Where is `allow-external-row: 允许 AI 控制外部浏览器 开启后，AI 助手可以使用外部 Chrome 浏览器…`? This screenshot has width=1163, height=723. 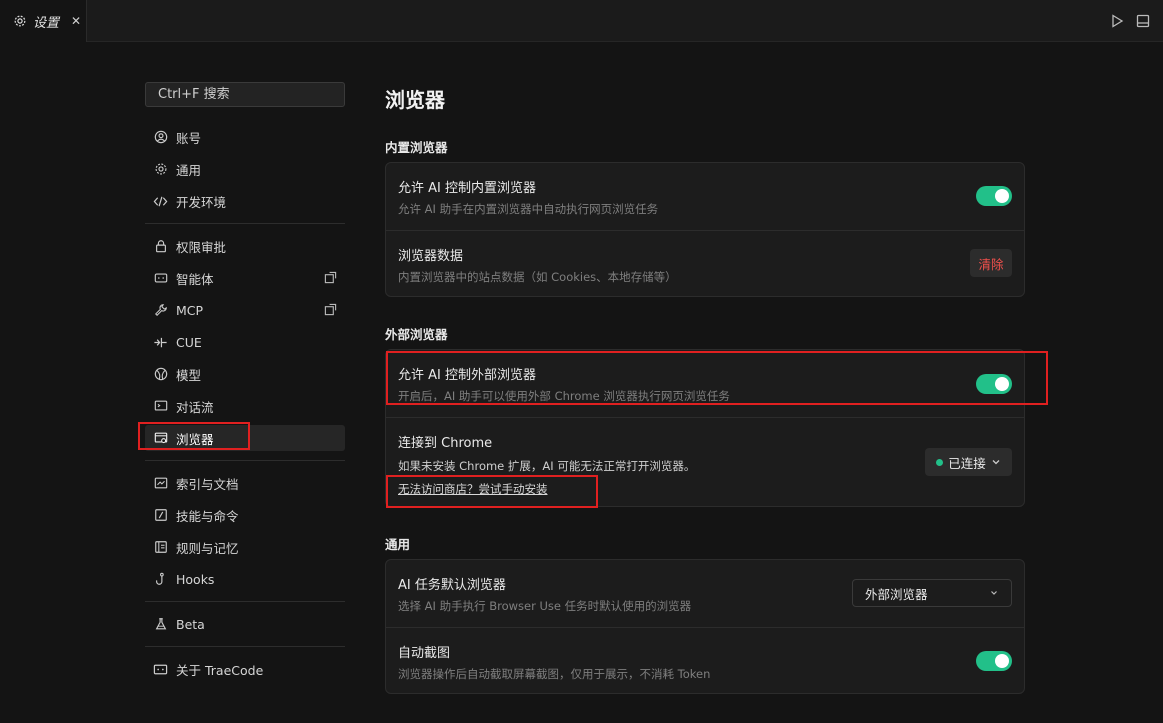 allow-external-row: 允许 AI 控制外部浏览器 开启后，AI 助手可以使用外部 Chrome 浏览器… is located at coordinates (705, 383).